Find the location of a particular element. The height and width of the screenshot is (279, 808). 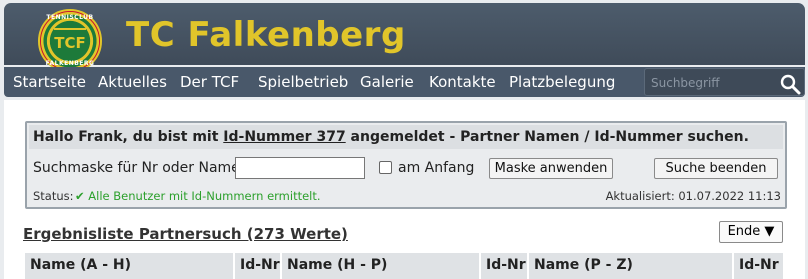

nav-item-aktuelles: Aktuelles is located at coordinates (132, 82).